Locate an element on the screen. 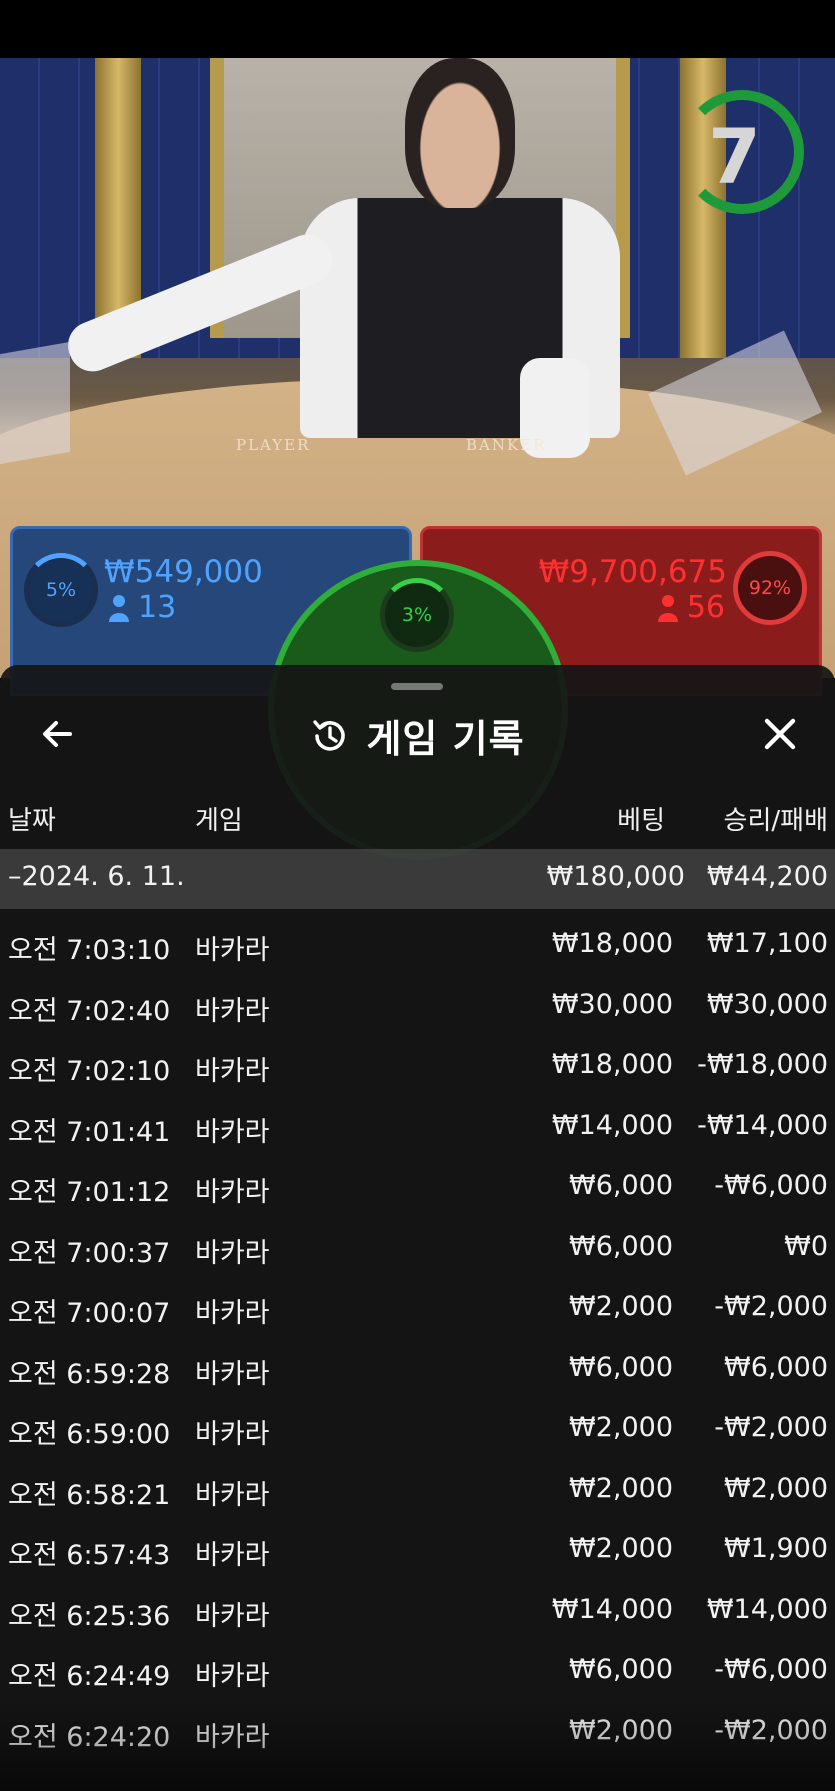 This screenshot has height=1791, width=835. summary-result: ₩44,200 is located at coordinates (767, 876).